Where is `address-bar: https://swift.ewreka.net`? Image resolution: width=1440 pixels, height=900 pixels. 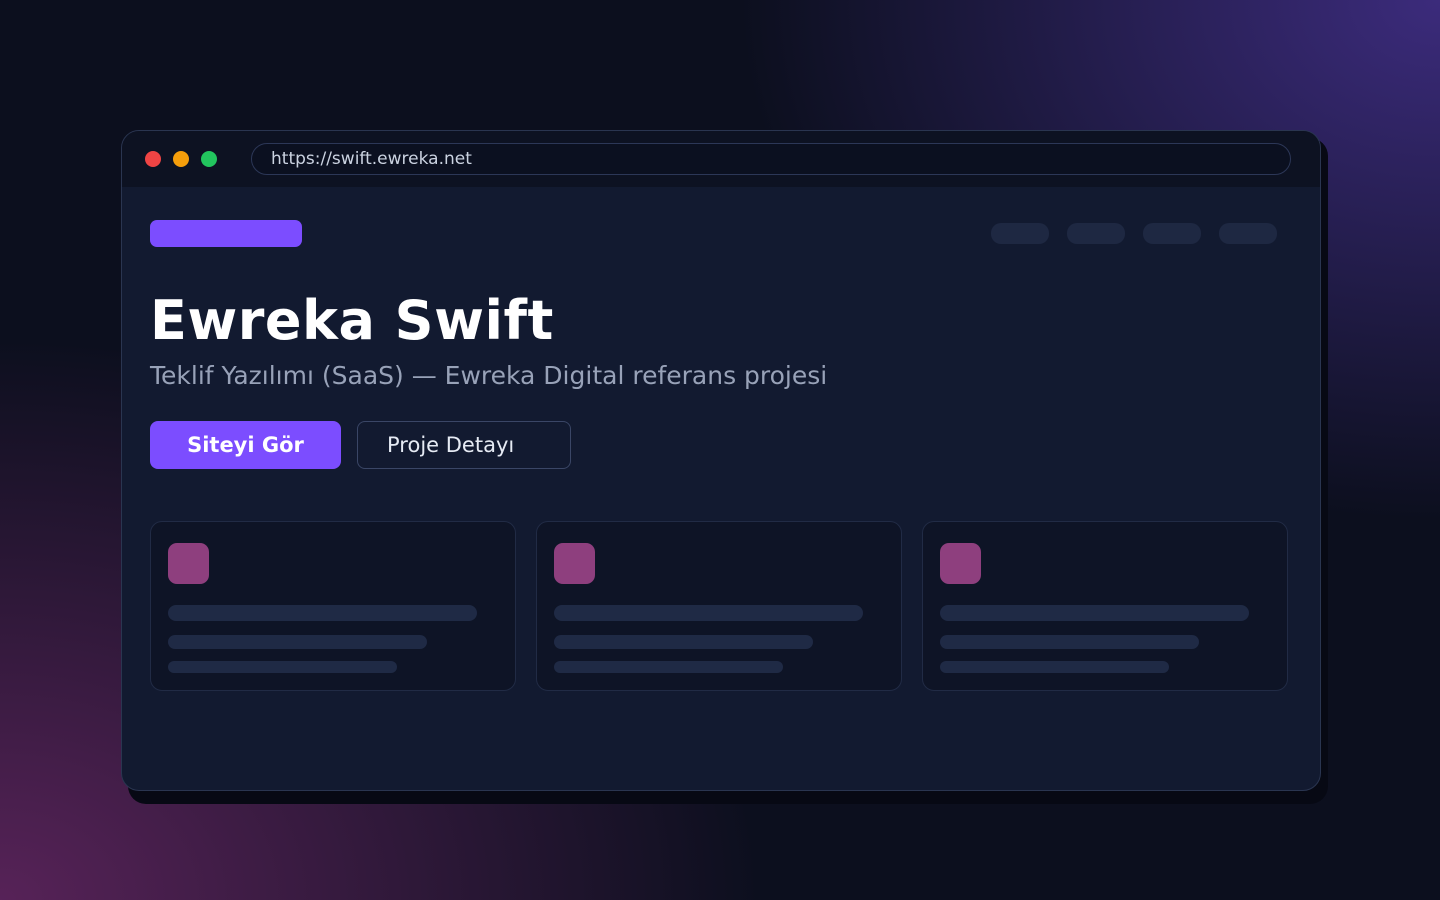 address-bar: https://swift.ewreka.net is located at coordinates (771, 159).